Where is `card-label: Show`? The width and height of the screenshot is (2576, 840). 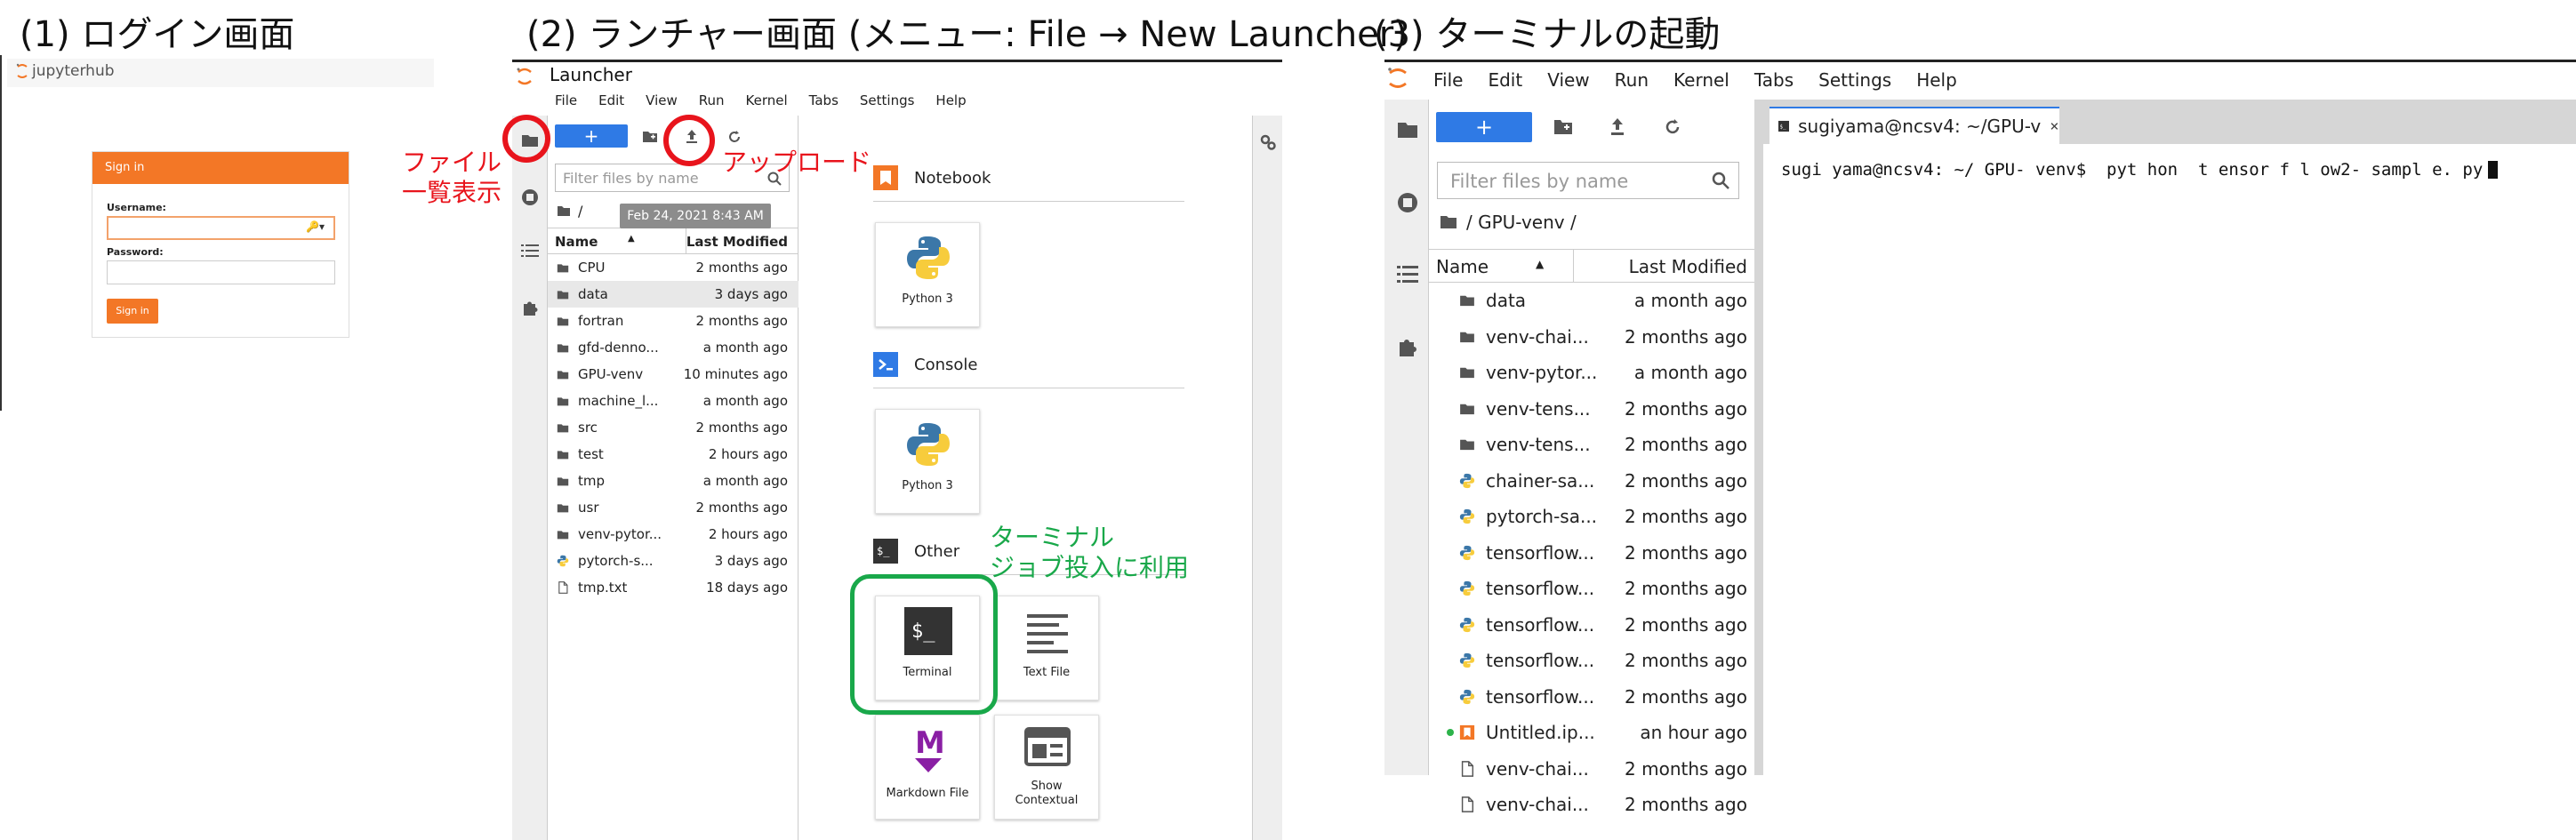 card-label: Show is located at coordinates (1047, 786).